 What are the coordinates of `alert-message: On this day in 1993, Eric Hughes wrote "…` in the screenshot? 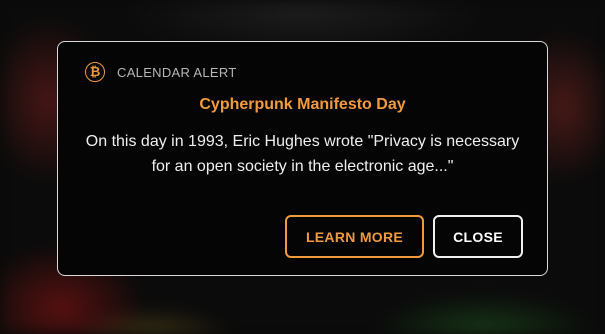 It's located at (302, 154).